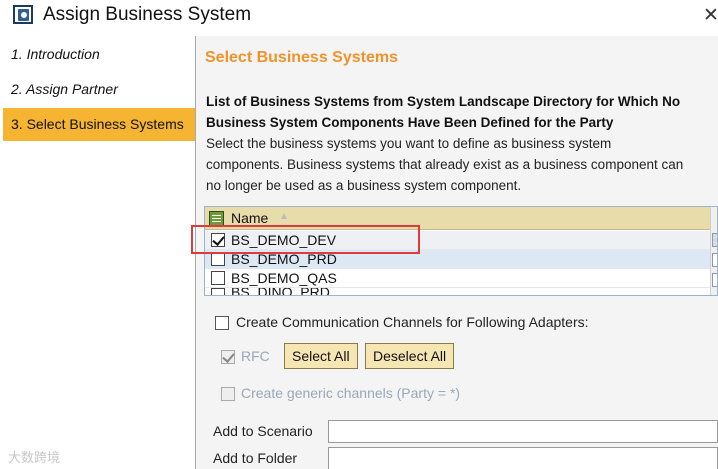  Describe the element at coordinates (301, 57) in the screenshot. I see `section-title: Select Business Systems` at that location.